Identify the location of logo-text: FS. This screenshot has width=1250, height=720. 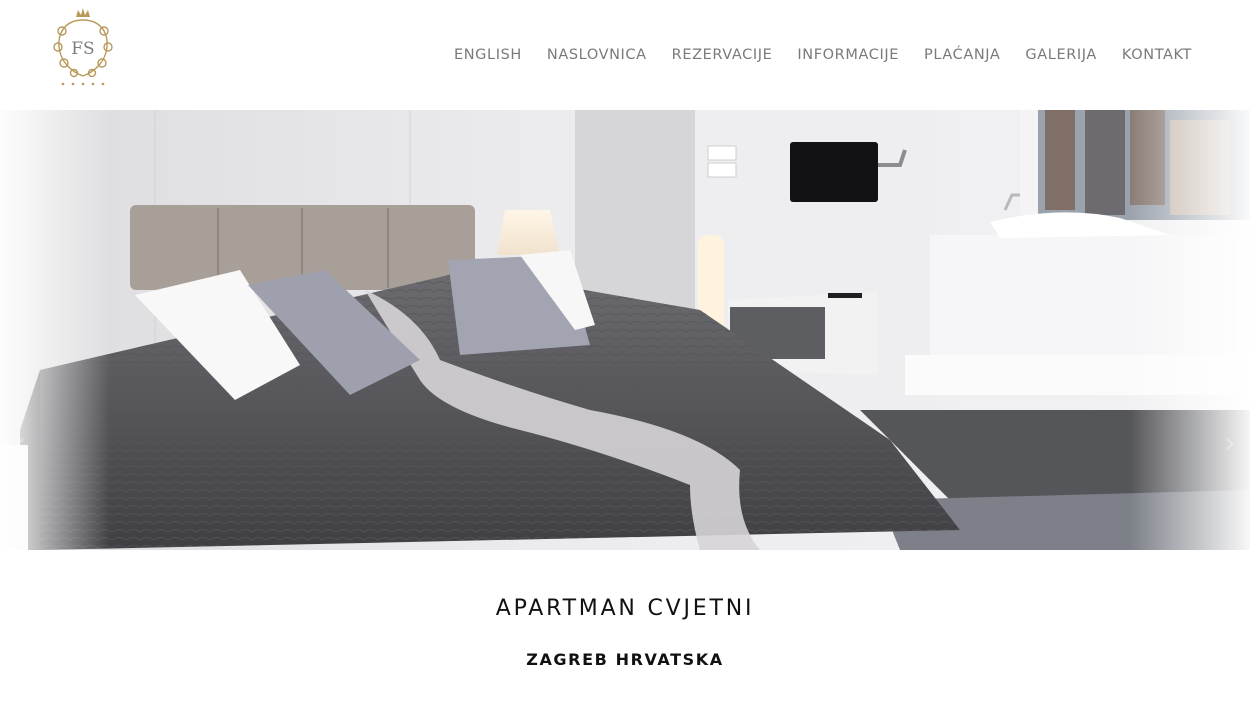
(82, 49).